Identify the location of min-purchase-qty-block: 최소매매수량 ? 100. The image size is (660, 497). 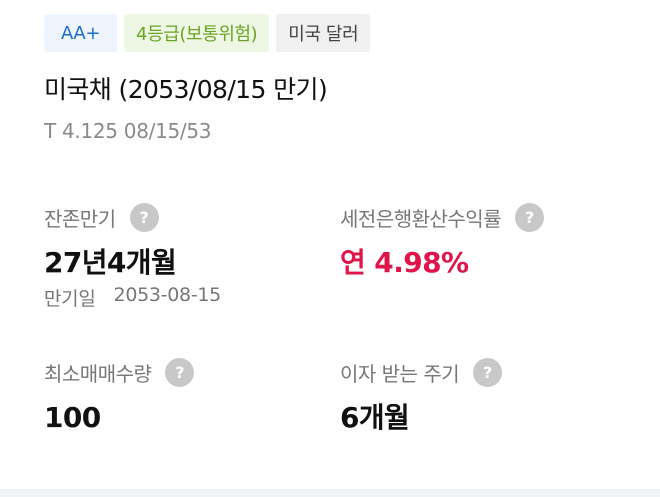
(119, 396).